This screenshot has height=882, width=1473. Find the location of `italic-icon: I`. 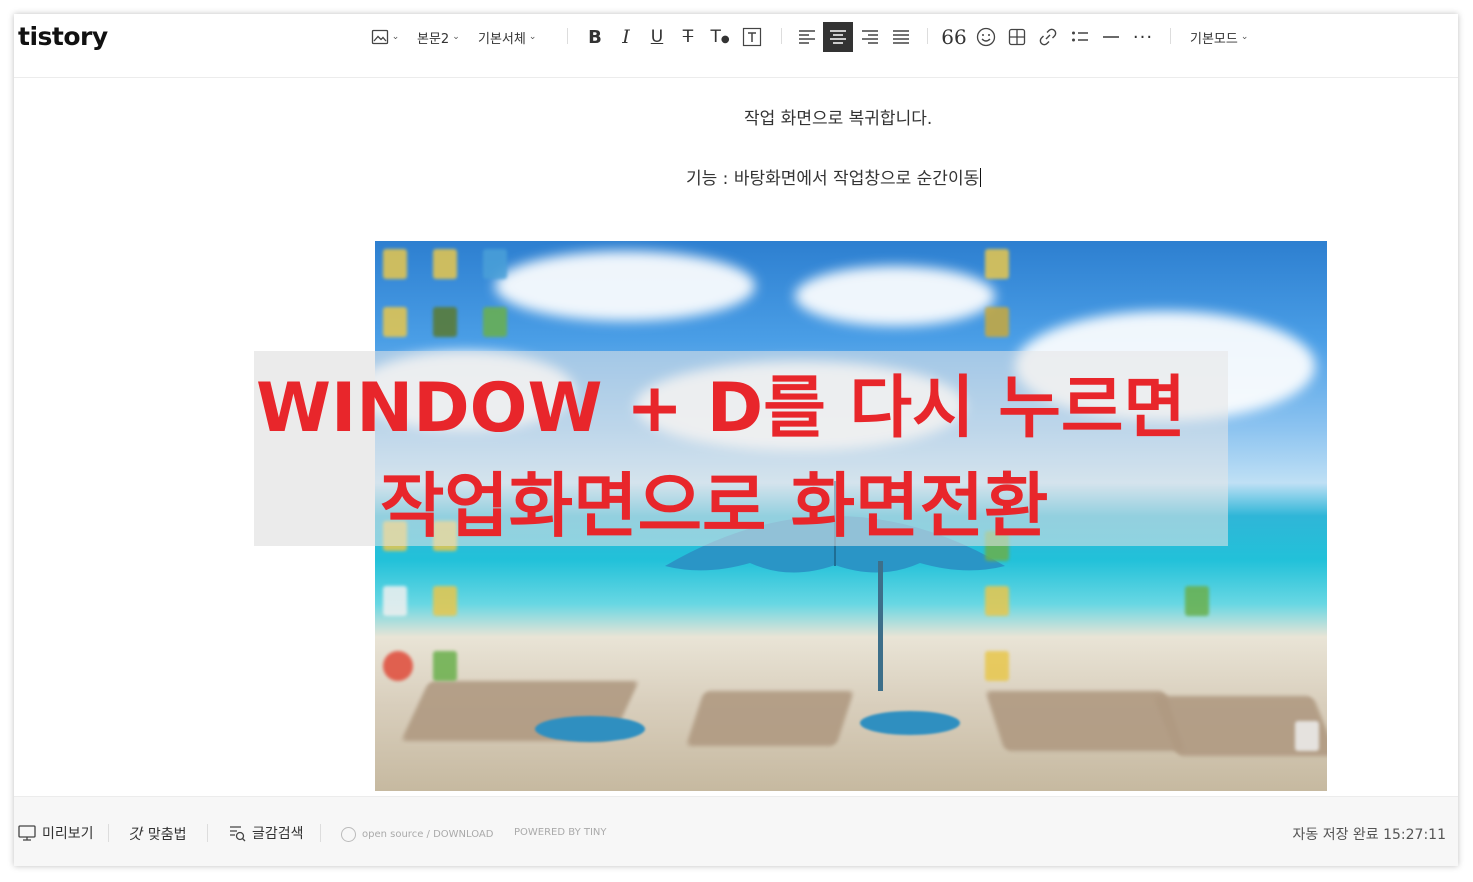

italic-icon: I is located at coordinates (626, 37).